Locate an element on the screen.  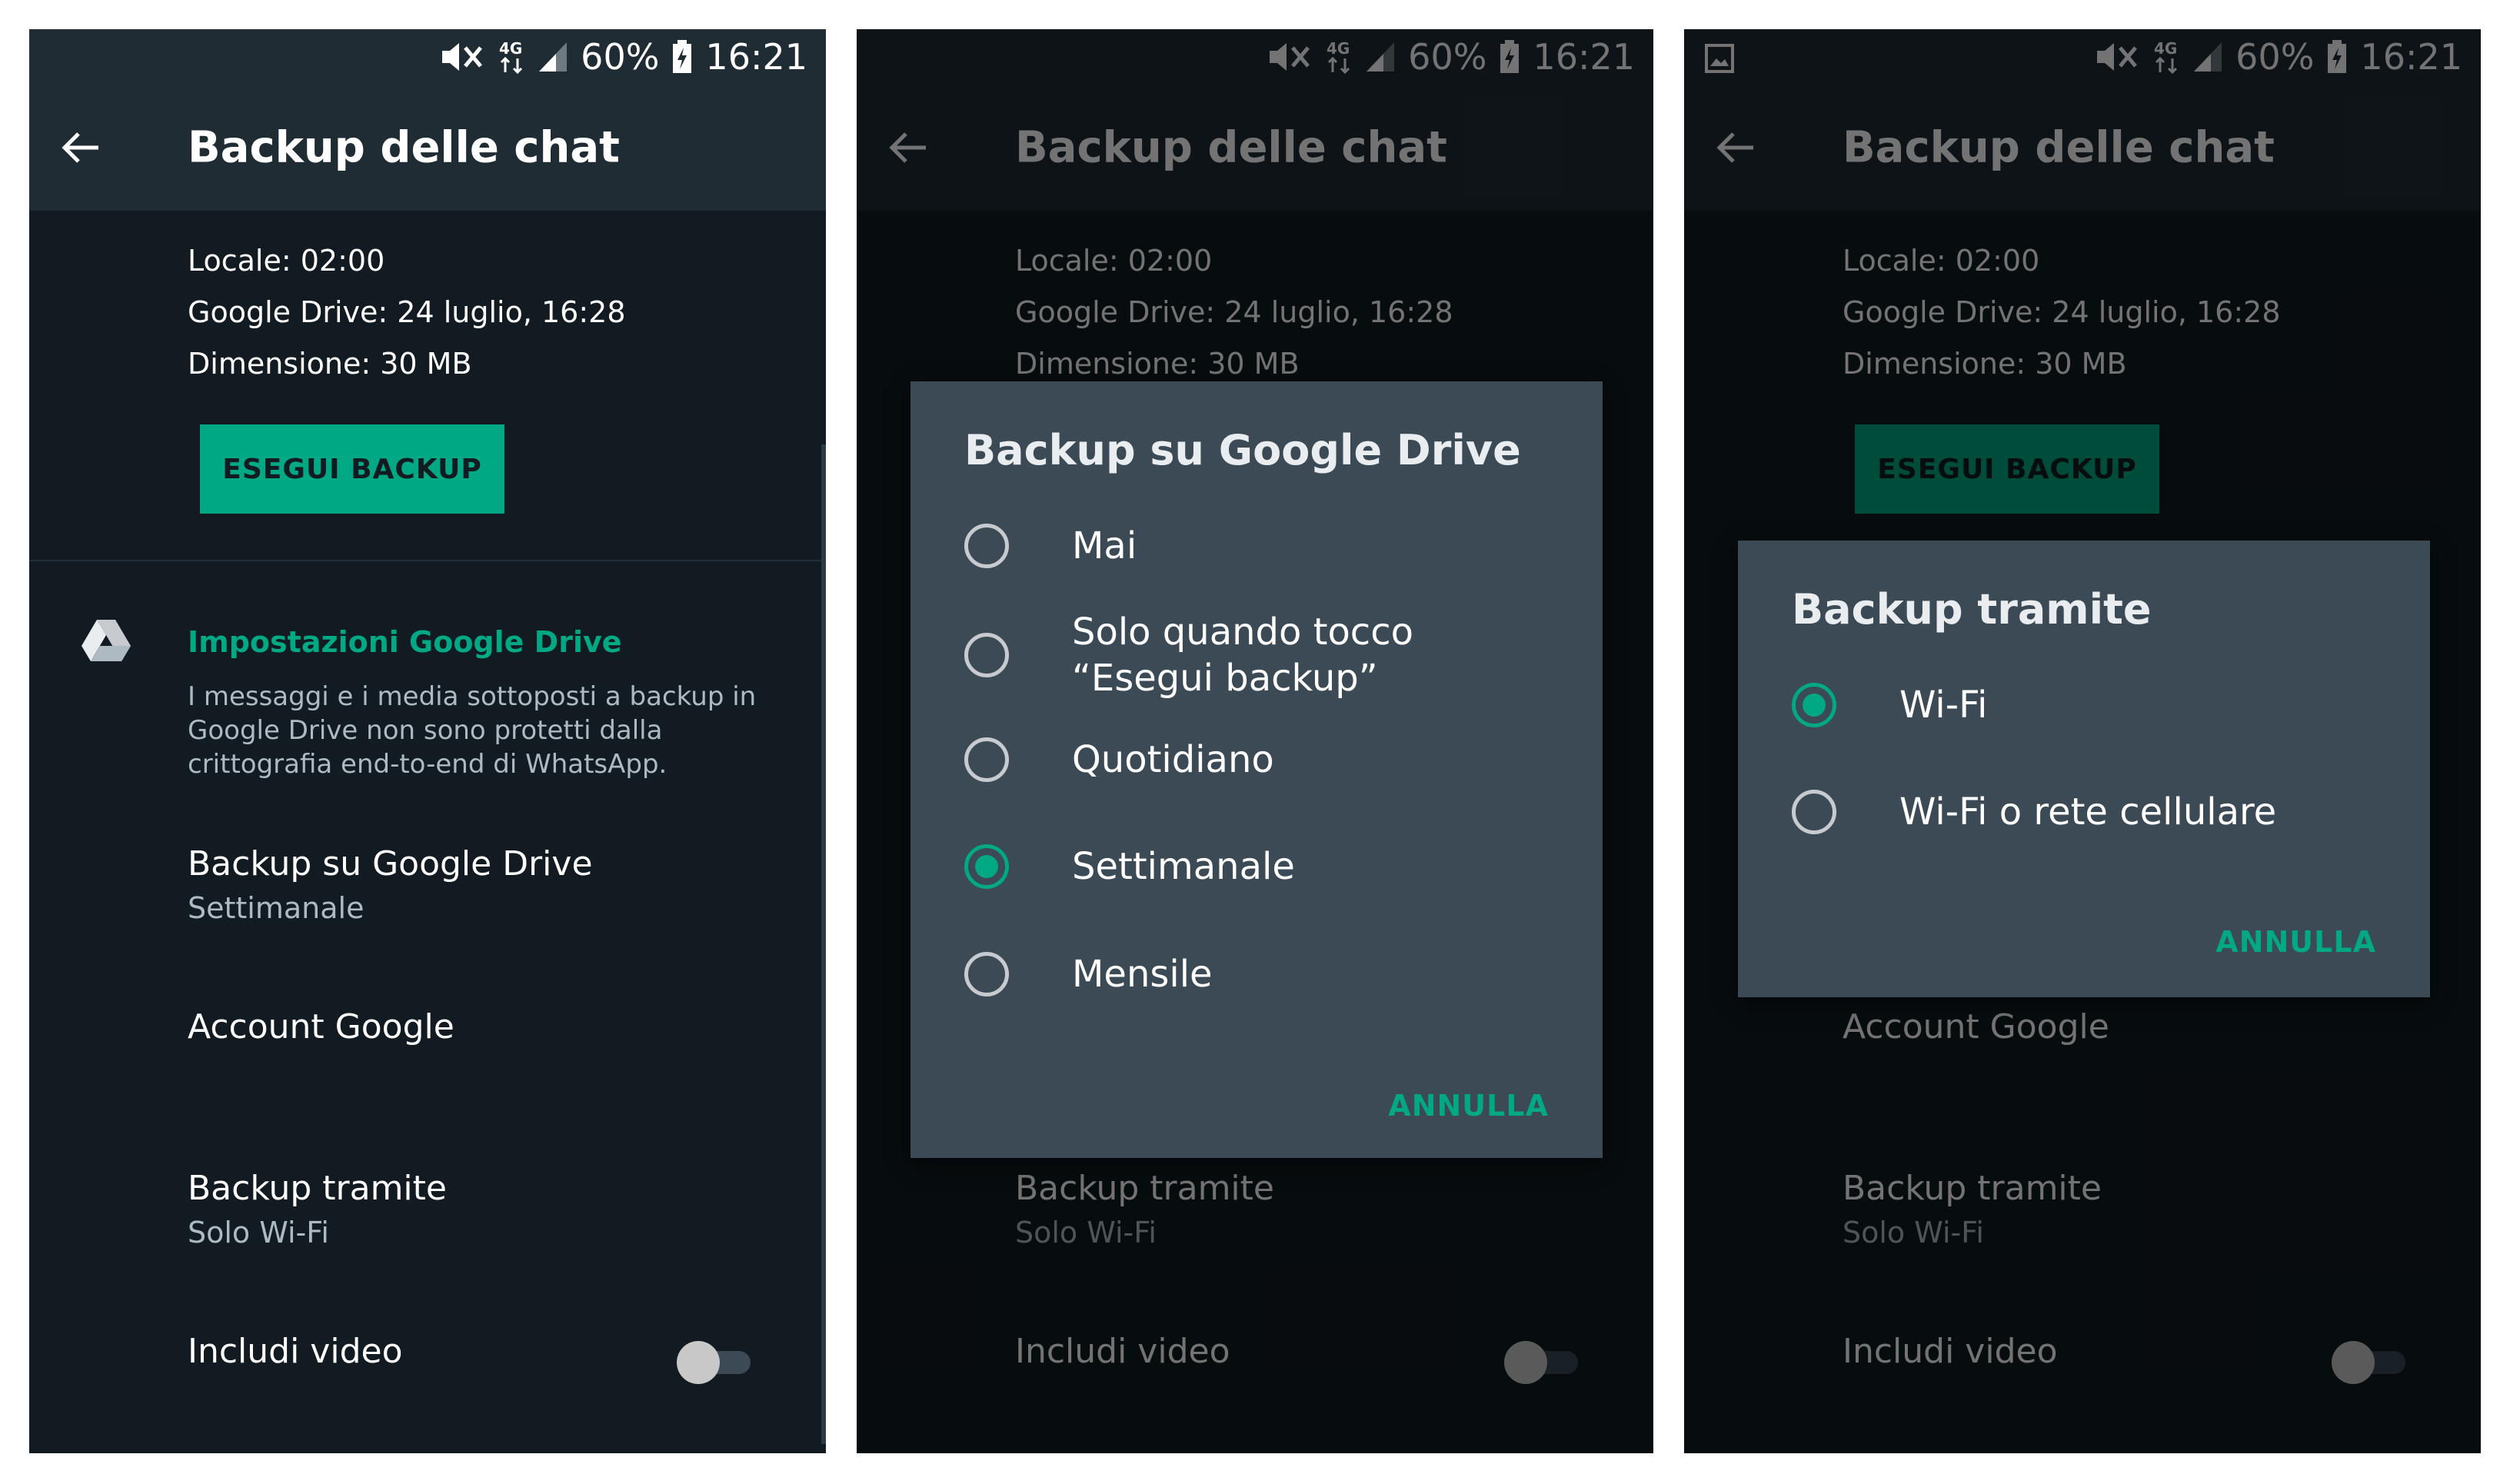
option-monthly: Mensile is located at coordinates (1088, 974).